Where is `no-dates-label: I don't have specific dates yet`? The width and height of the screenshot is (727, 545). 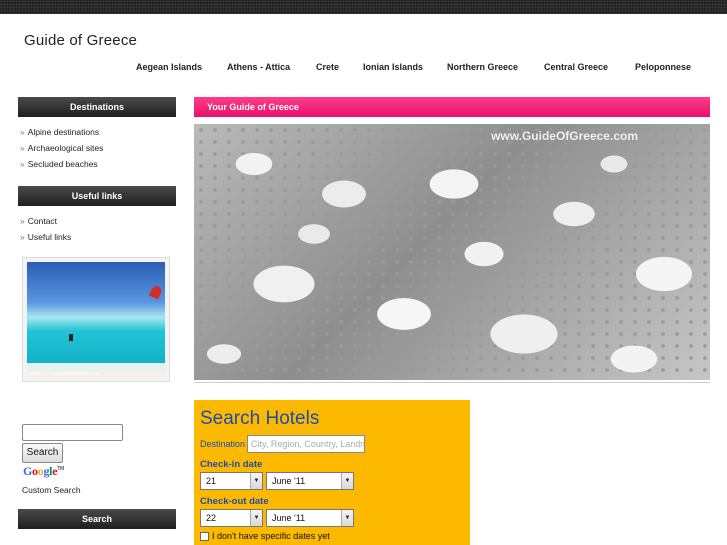
no-dates-label: I don't have specific dates yet is located at coordinates (271, 536).